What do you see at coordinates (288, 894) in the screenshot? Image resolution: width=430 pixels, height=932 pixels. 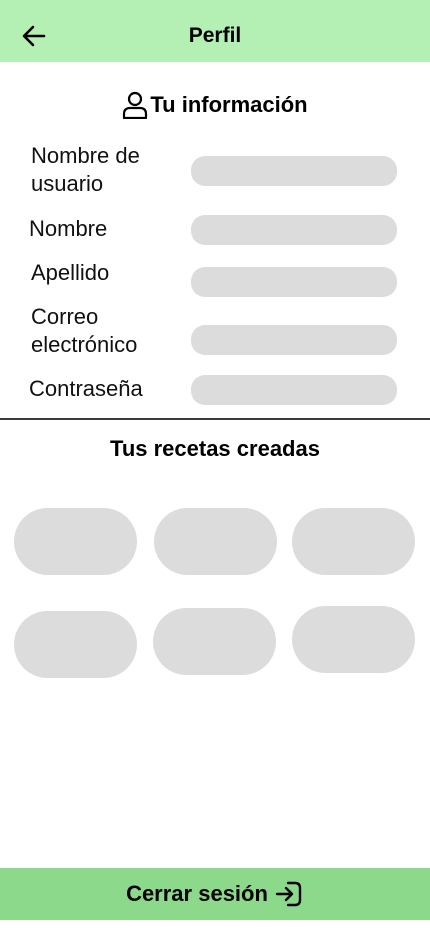 I see `logout-icon` at bounding box center [288, 894].